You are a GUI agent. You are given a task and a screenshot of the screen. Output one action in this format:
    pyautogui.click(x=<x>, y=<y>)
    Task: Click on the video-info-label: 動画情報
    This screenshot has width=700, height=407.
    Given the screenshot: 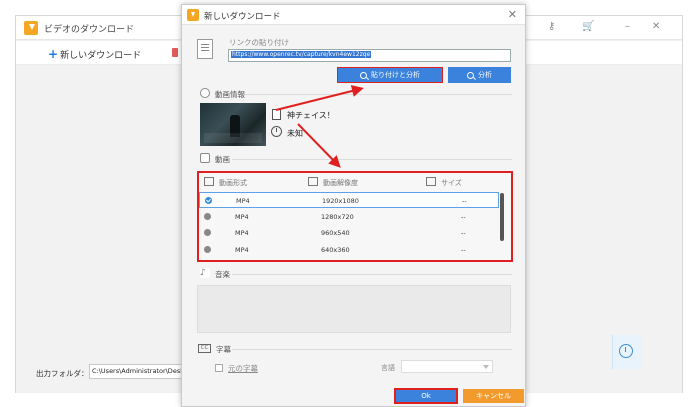 What is the action you would take?
    pyautogui.click(x=230, y=94)
    